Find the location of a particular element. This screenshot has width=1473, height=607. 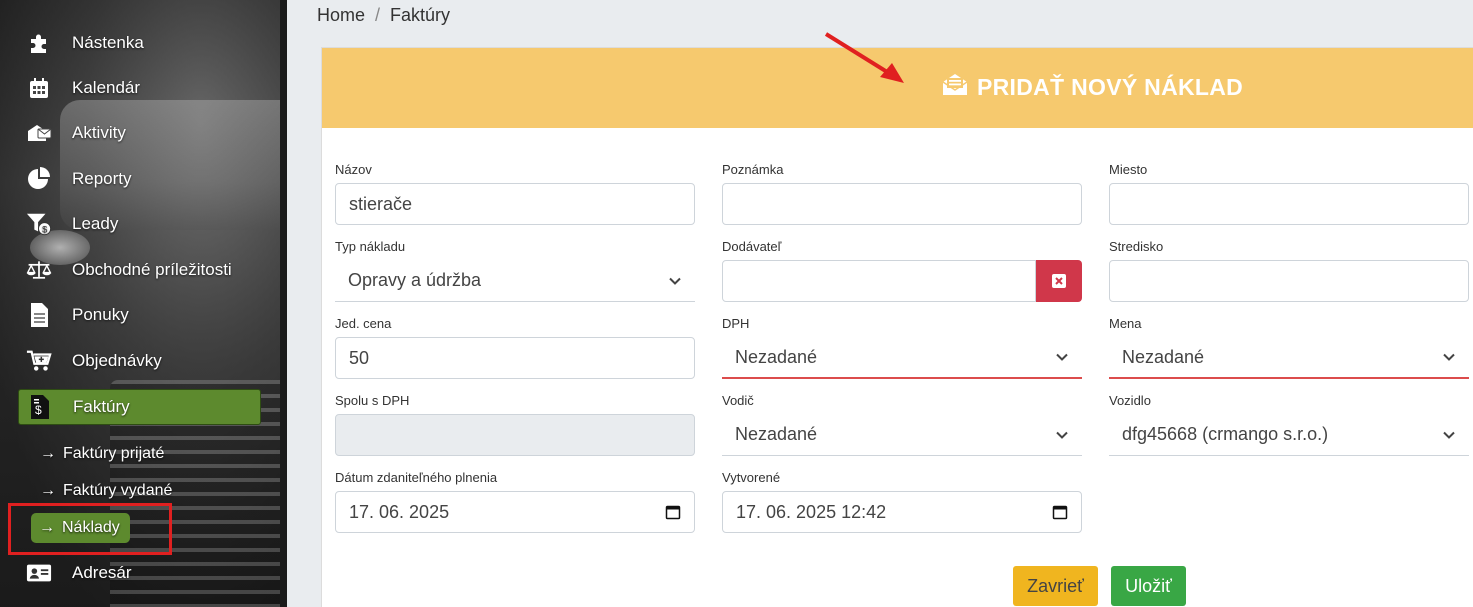

mena-value: Nezadané is located at coordinates (1163, 356).